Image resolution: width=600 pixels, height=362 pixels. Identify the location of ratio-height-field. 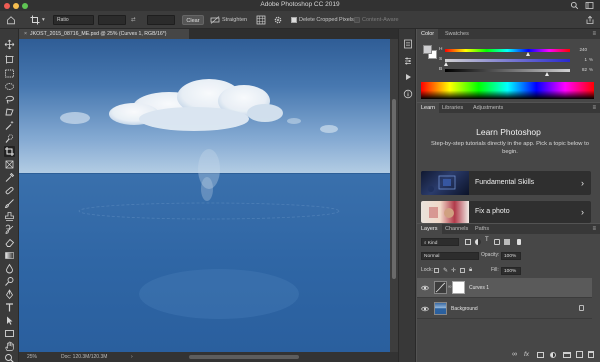
(161, 20).